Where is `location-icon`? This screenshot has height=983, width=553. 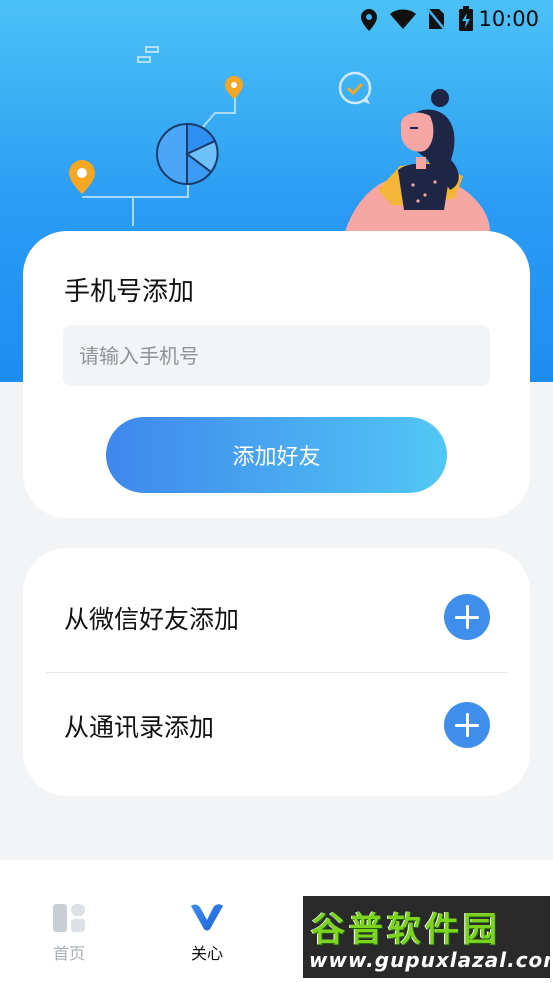 location-icon is located at coordinates (369, 20).